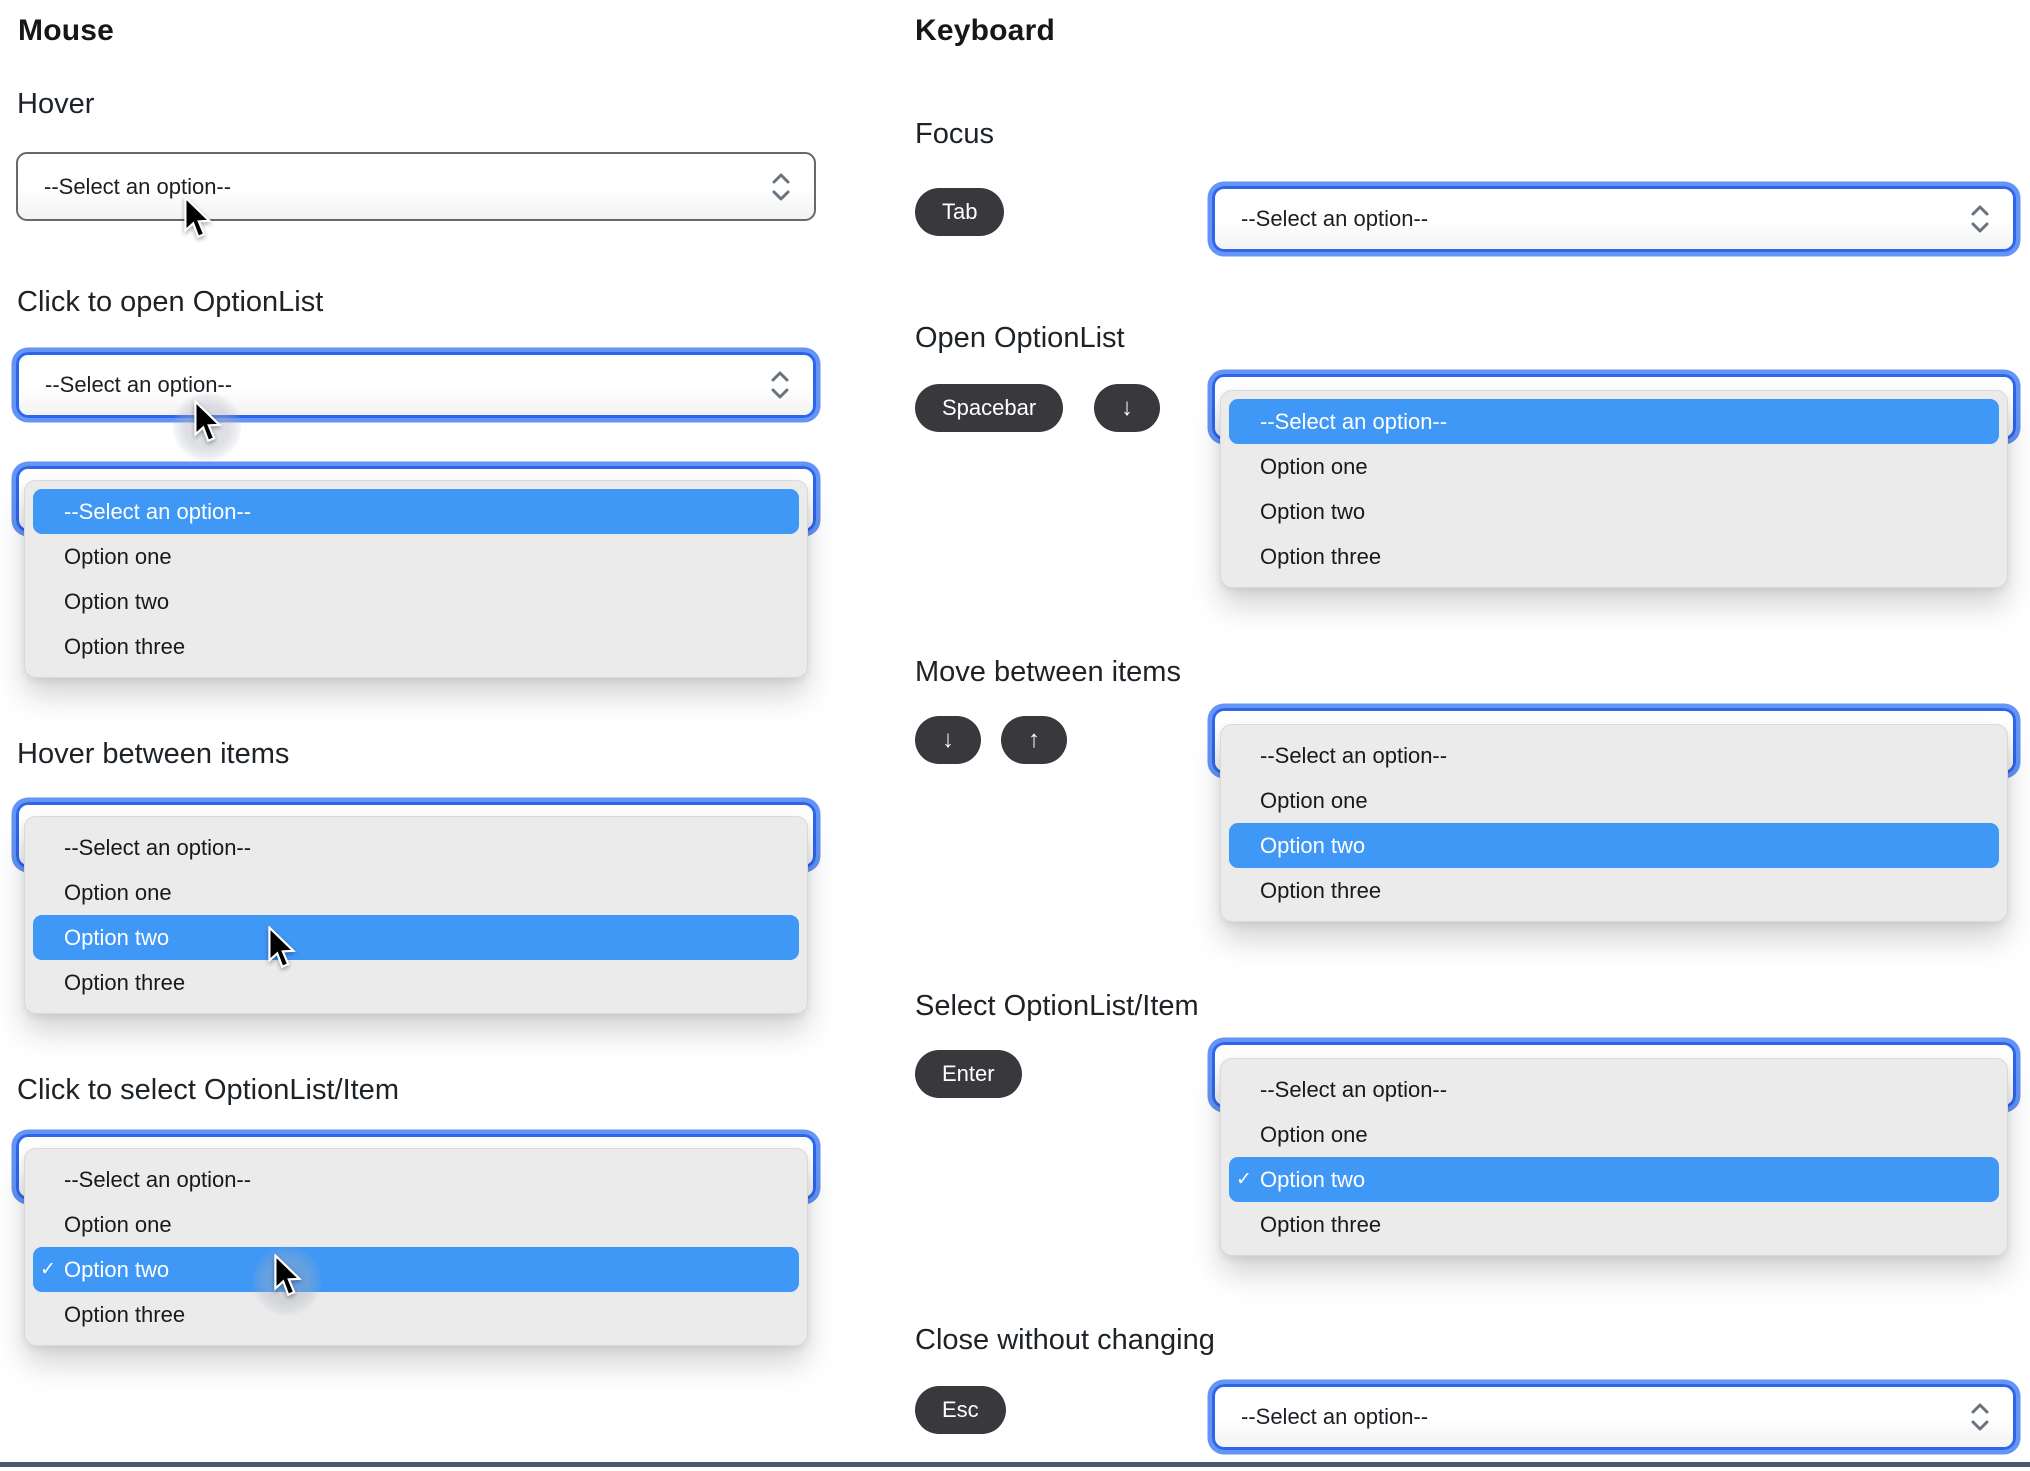 This screenshot has height=1471, width=2030. I want to click on focus-select: --Select an option--, so click(1614, 219).